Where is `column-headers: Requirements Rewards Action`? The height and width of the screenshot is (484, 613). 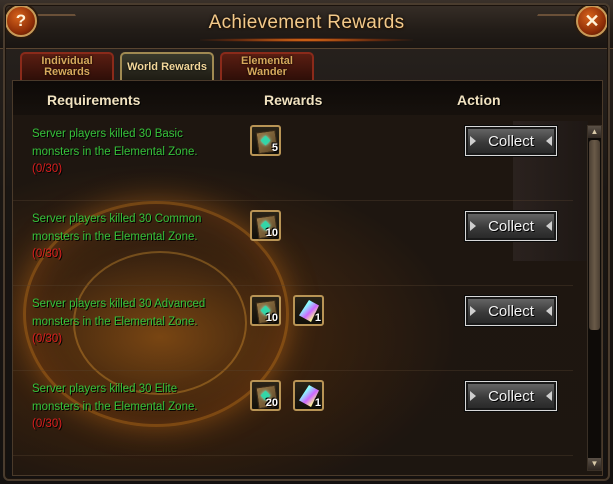
column-headers: Requirements Rewards Action is located at coordinates (307, 98).